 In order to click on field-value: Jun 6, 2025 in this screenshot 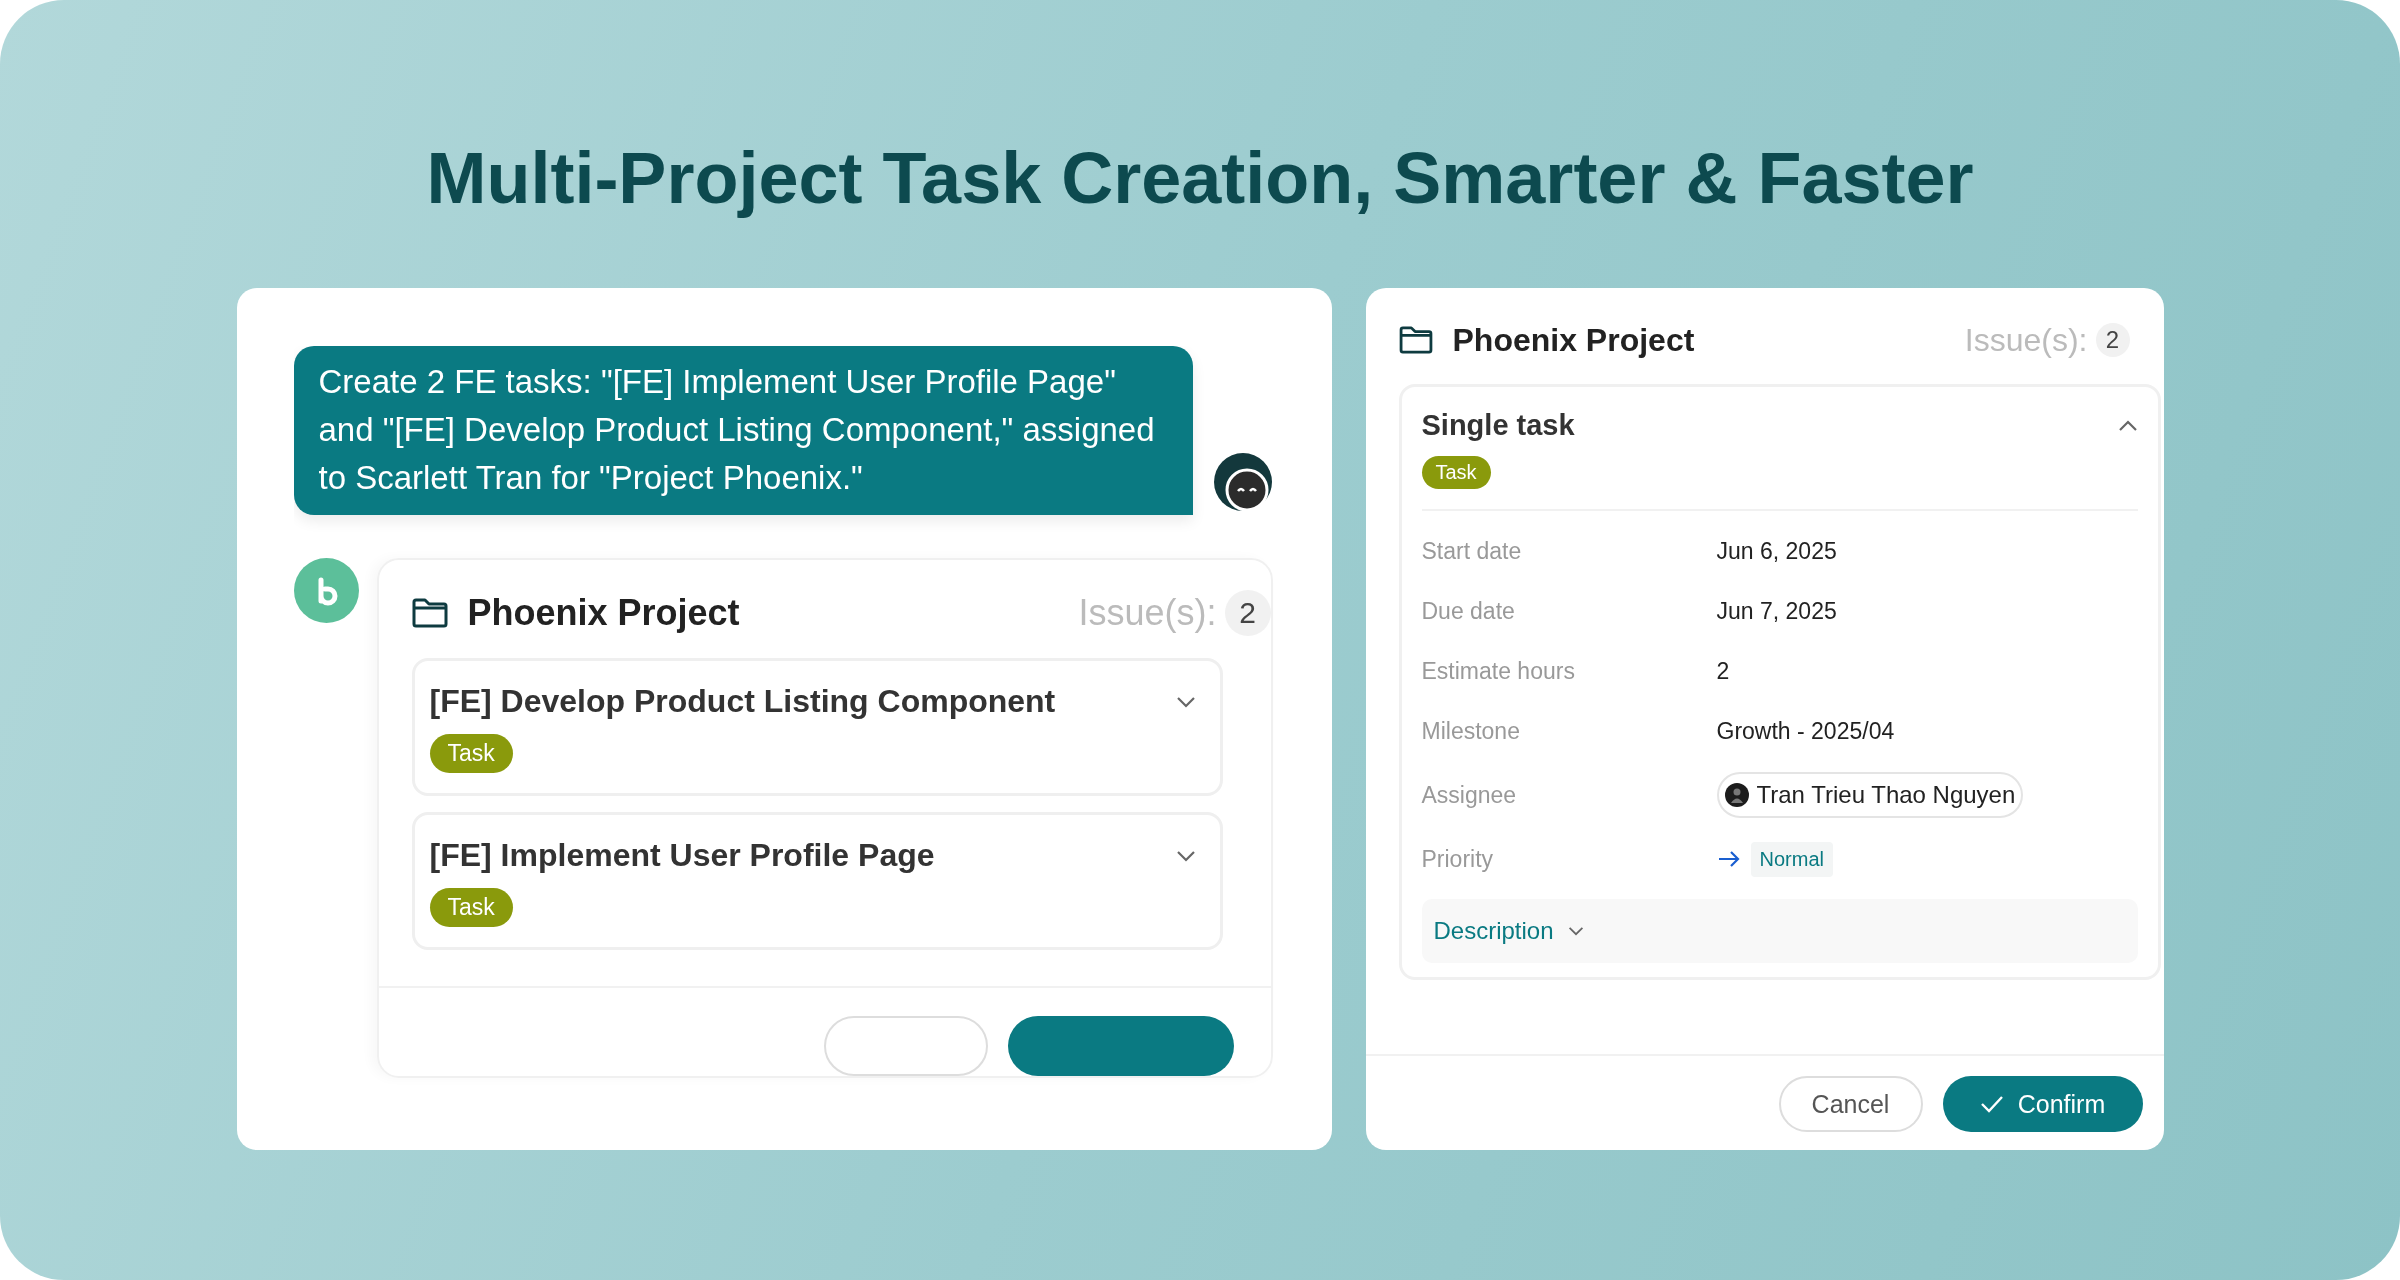, I will do `click(1776, 551)`.